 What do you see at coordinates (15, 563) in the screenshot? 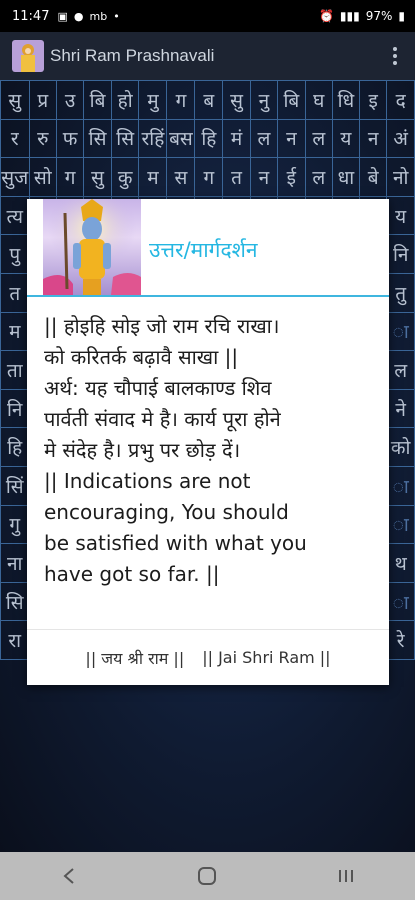
I see `grid-cell: ना` at bounding box center [15, 563].